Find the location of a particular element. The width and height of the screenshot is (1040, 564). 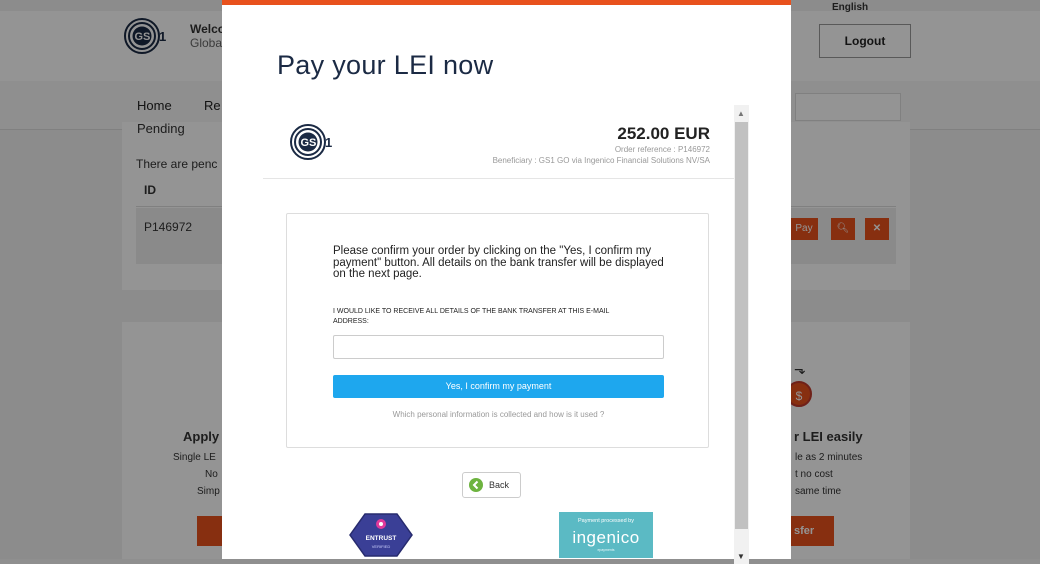

entrust-verified-icon: ENTRUST VERIFIED is located at coordinates (381, 535).